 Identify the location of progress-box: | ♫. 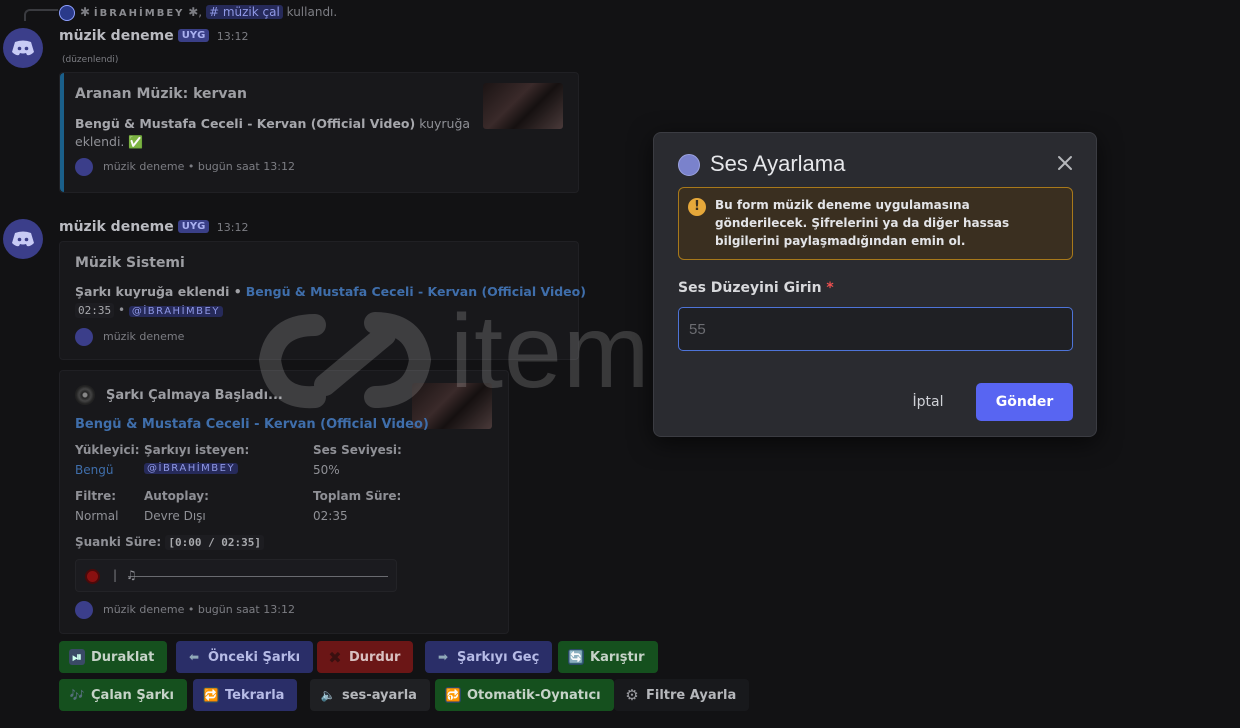
(236, 575).